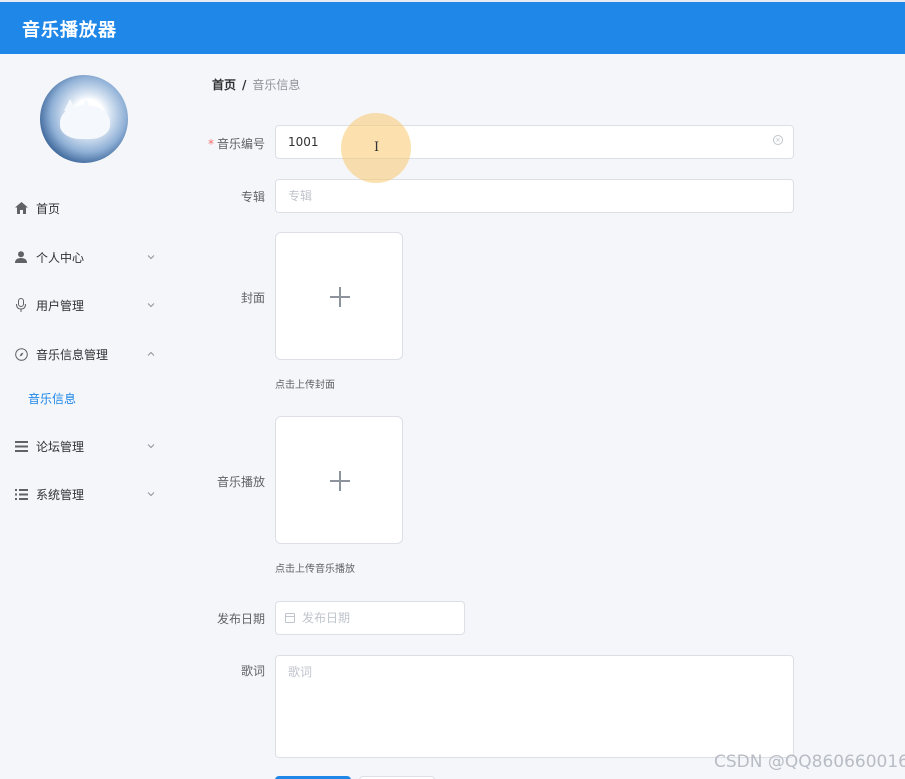 This screenshot has height=779, width=905. Describe the element at coordinates (315, 569) in the screenshot. I see `music-file-upload-hint: 点击上传音乐播放` at that location.